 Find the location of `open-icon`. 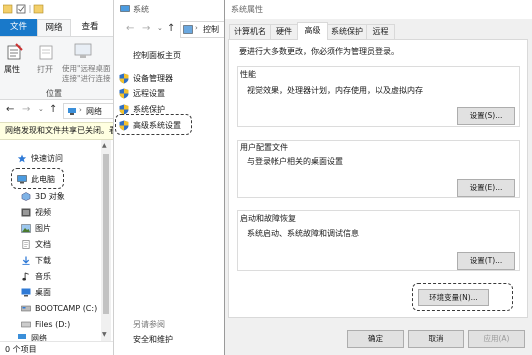

open-icon is located at coordinates (46, 52).